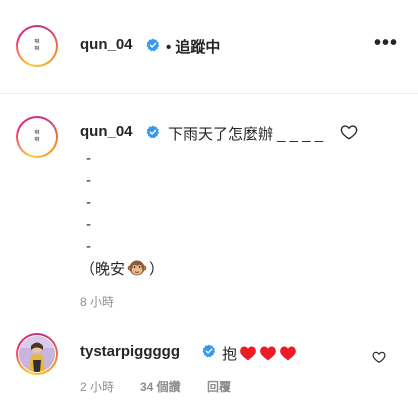 The height and width of the screenshot is (412, 418). I want to click on post-author-avatar: 啉啉, so click(37, 46).